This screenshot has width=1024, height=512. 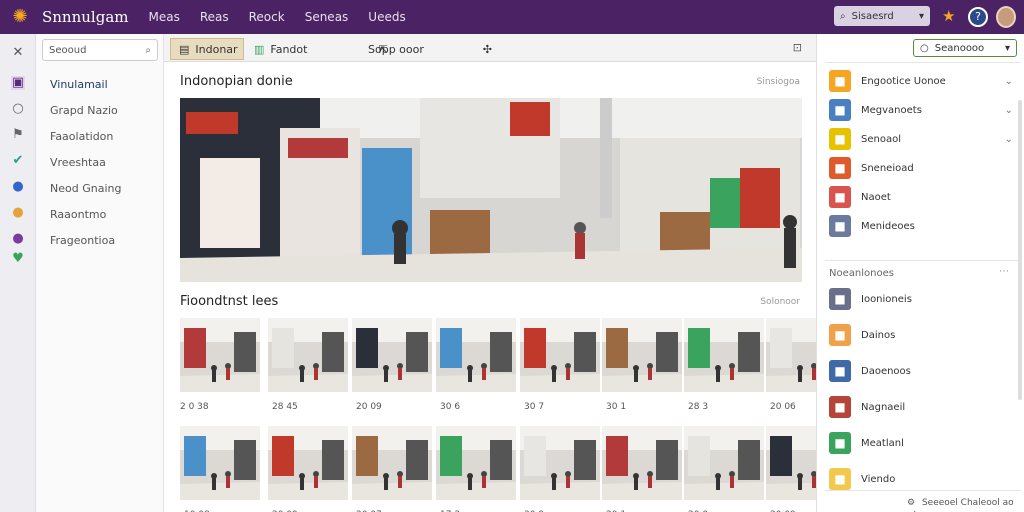 What do you see at coordinates (450, 407) in the screenshot?
I see `thumbnail-caption: 30 6` at bounding box center [450, 407].